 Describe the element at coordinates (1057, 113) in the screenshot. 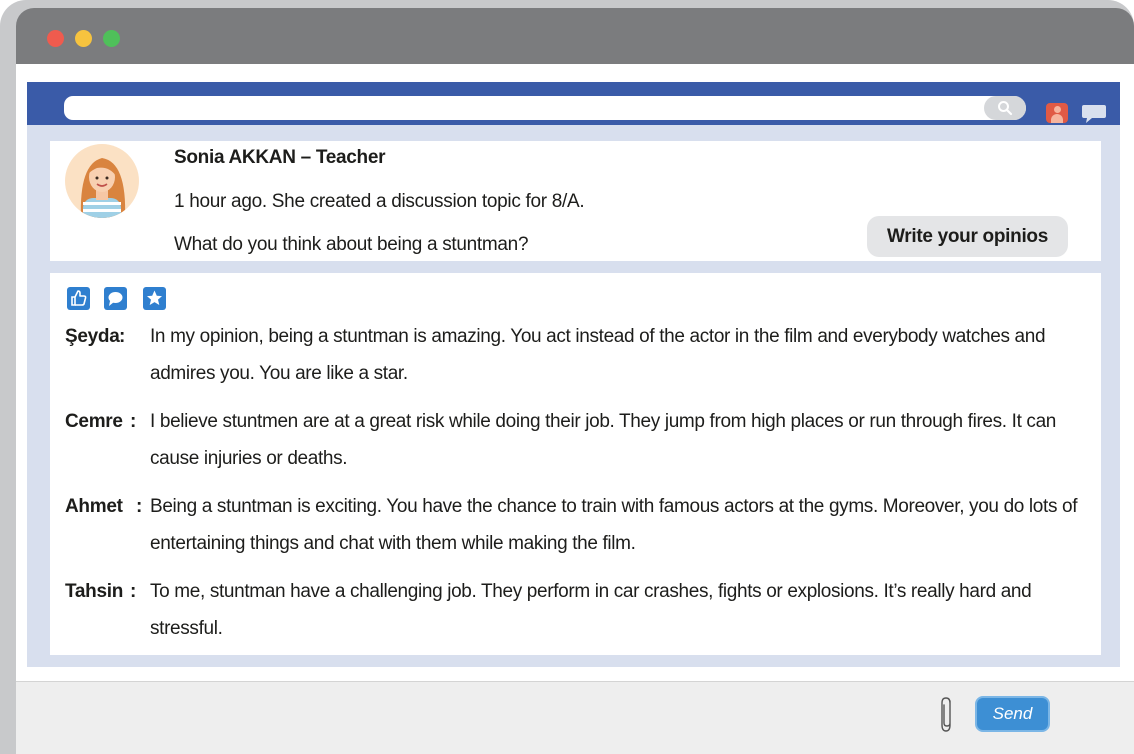

I see `profile-icon` at that location.